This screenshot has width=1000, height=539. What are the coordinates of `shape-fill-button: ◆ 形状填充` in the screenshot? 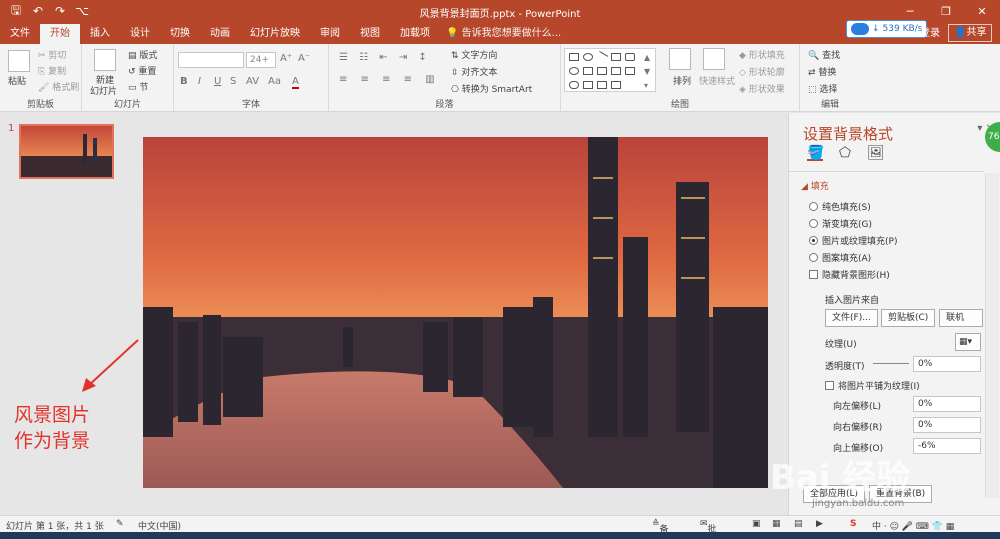 It's located at (762, 54).